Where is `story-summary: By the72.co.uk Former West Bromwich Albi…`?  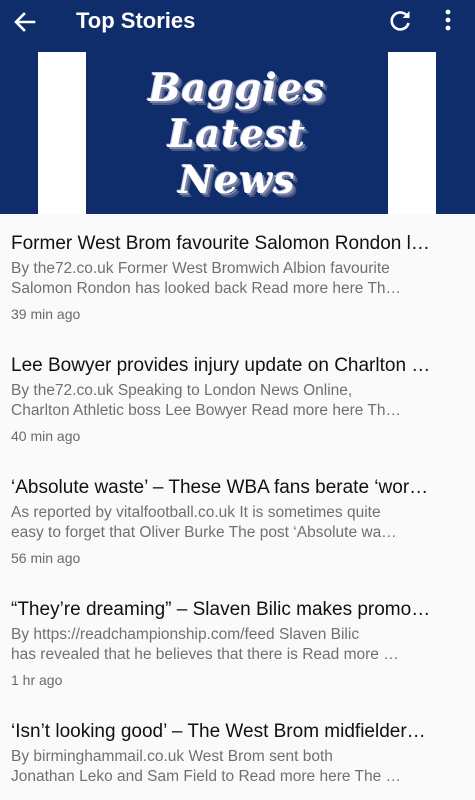 story-summary: By the72.co.uk Former West Bromwich Albi… is located at coordinates (232, 279).